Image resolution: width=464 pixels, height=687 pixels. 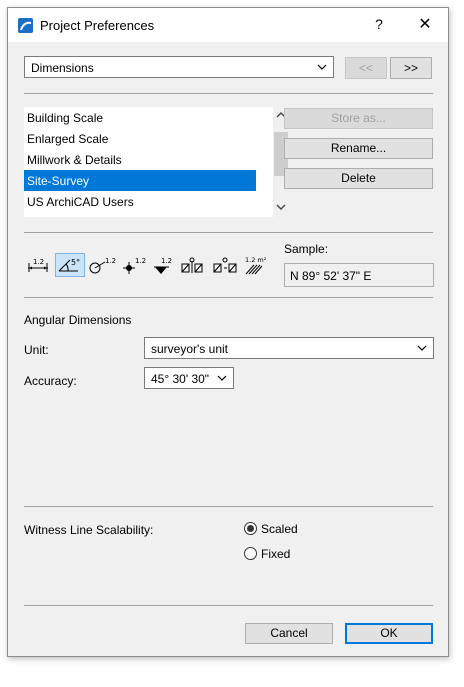 I want to click on accuracy-label: Accuracy:, so click(x=50, y=381).